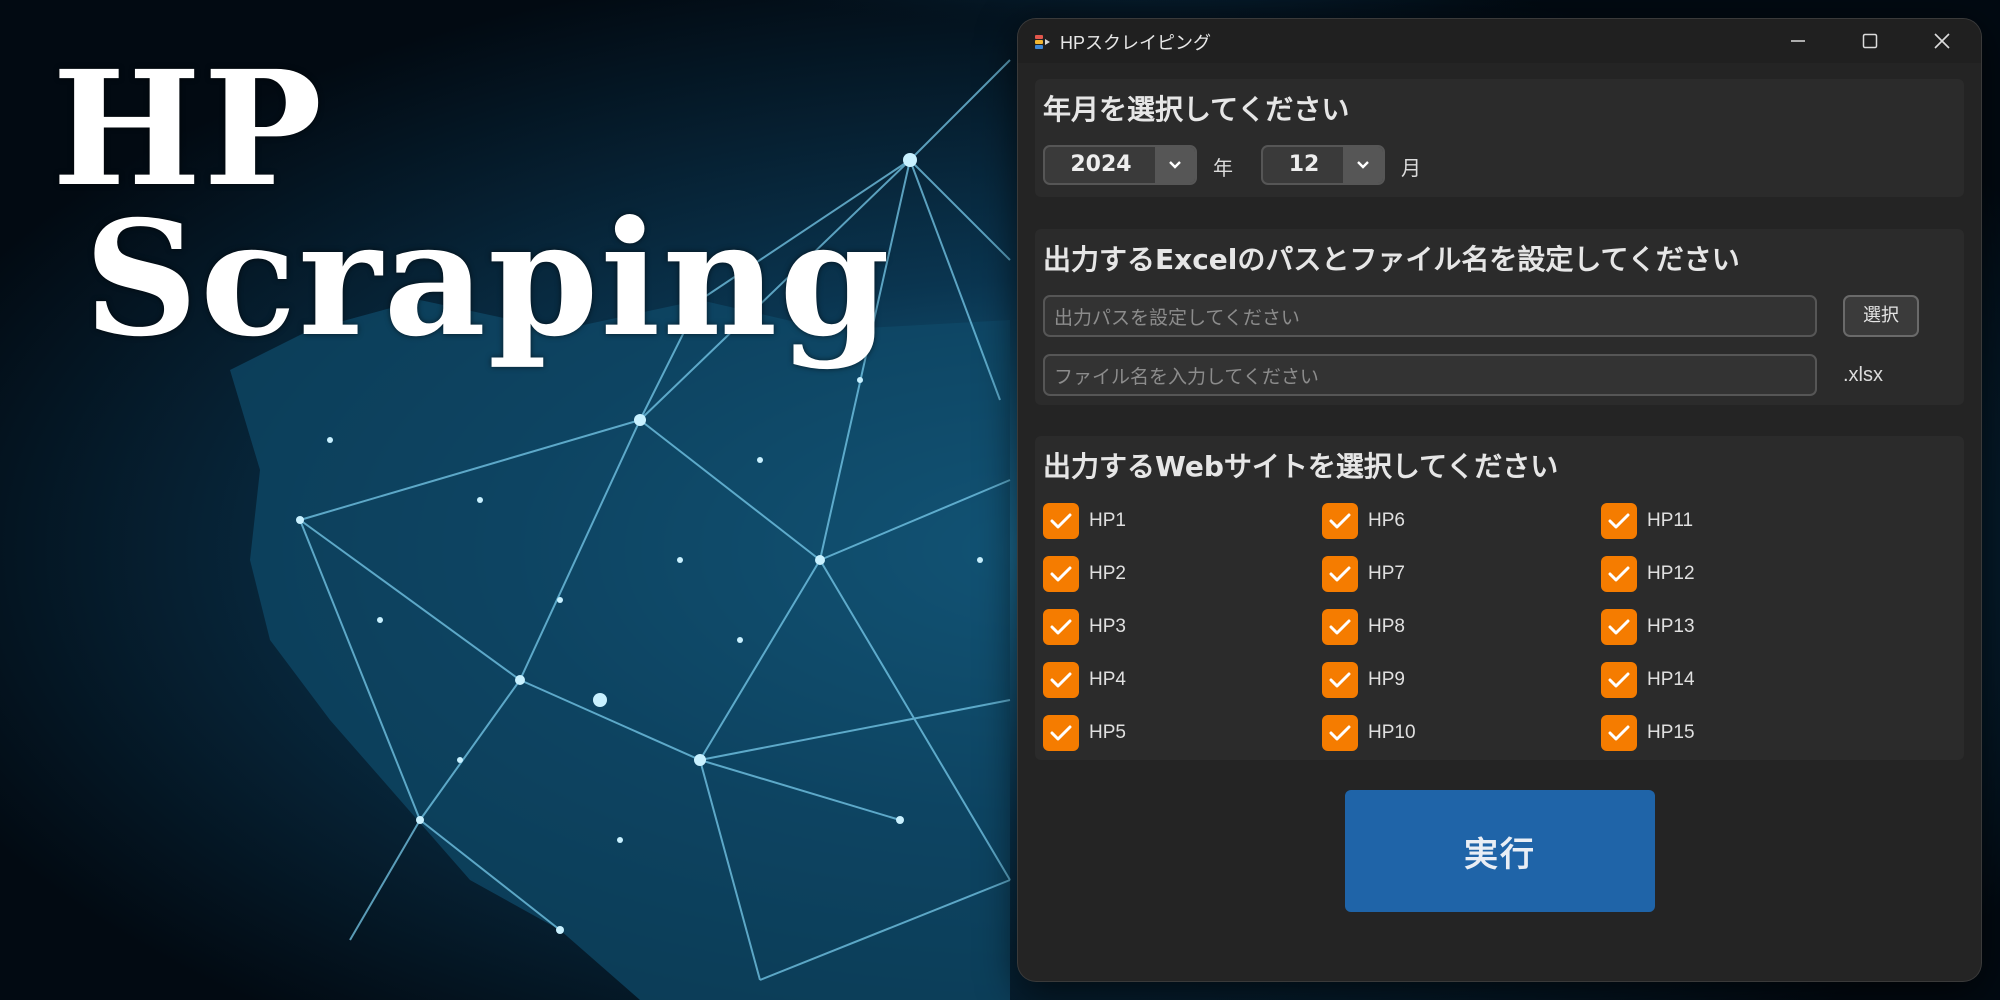  Describe the element at coordinates (1430, 375) in the screenshot. I see `filename-field: ファイル名を入力してください` at that location.